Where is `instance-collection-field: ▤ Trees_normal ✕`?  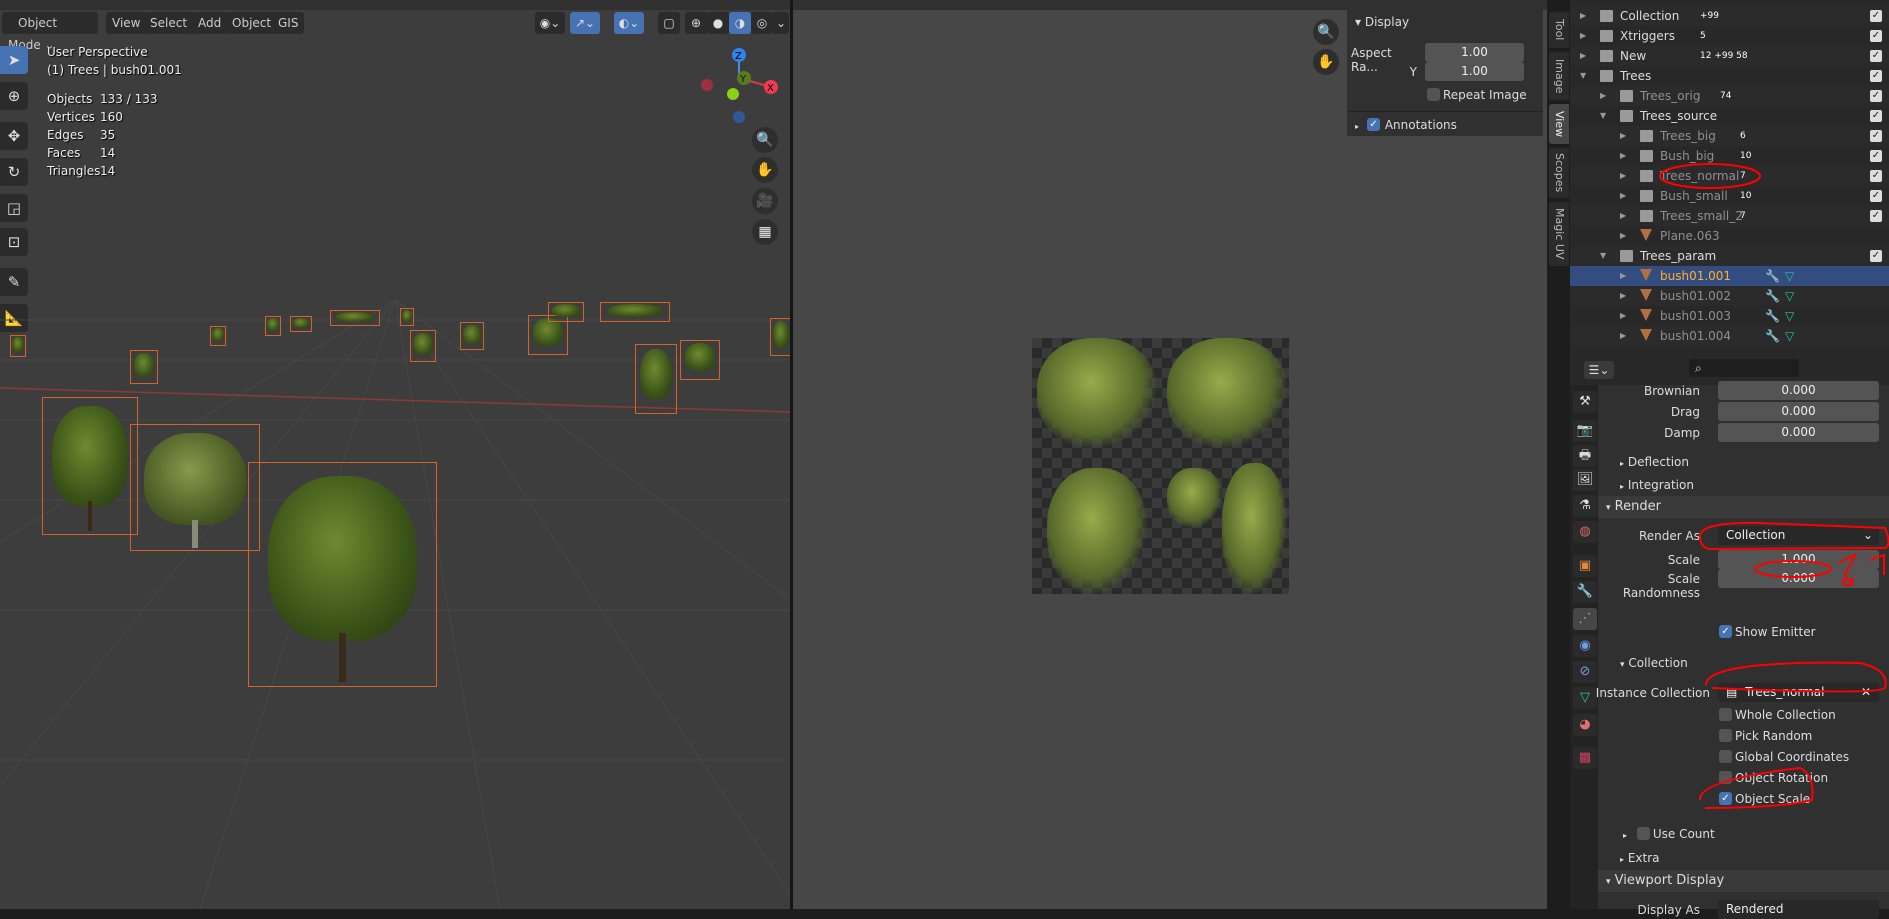 instance-collection-field: ▤ Trees_normal ✕ is located at coordinates (1798, 692).